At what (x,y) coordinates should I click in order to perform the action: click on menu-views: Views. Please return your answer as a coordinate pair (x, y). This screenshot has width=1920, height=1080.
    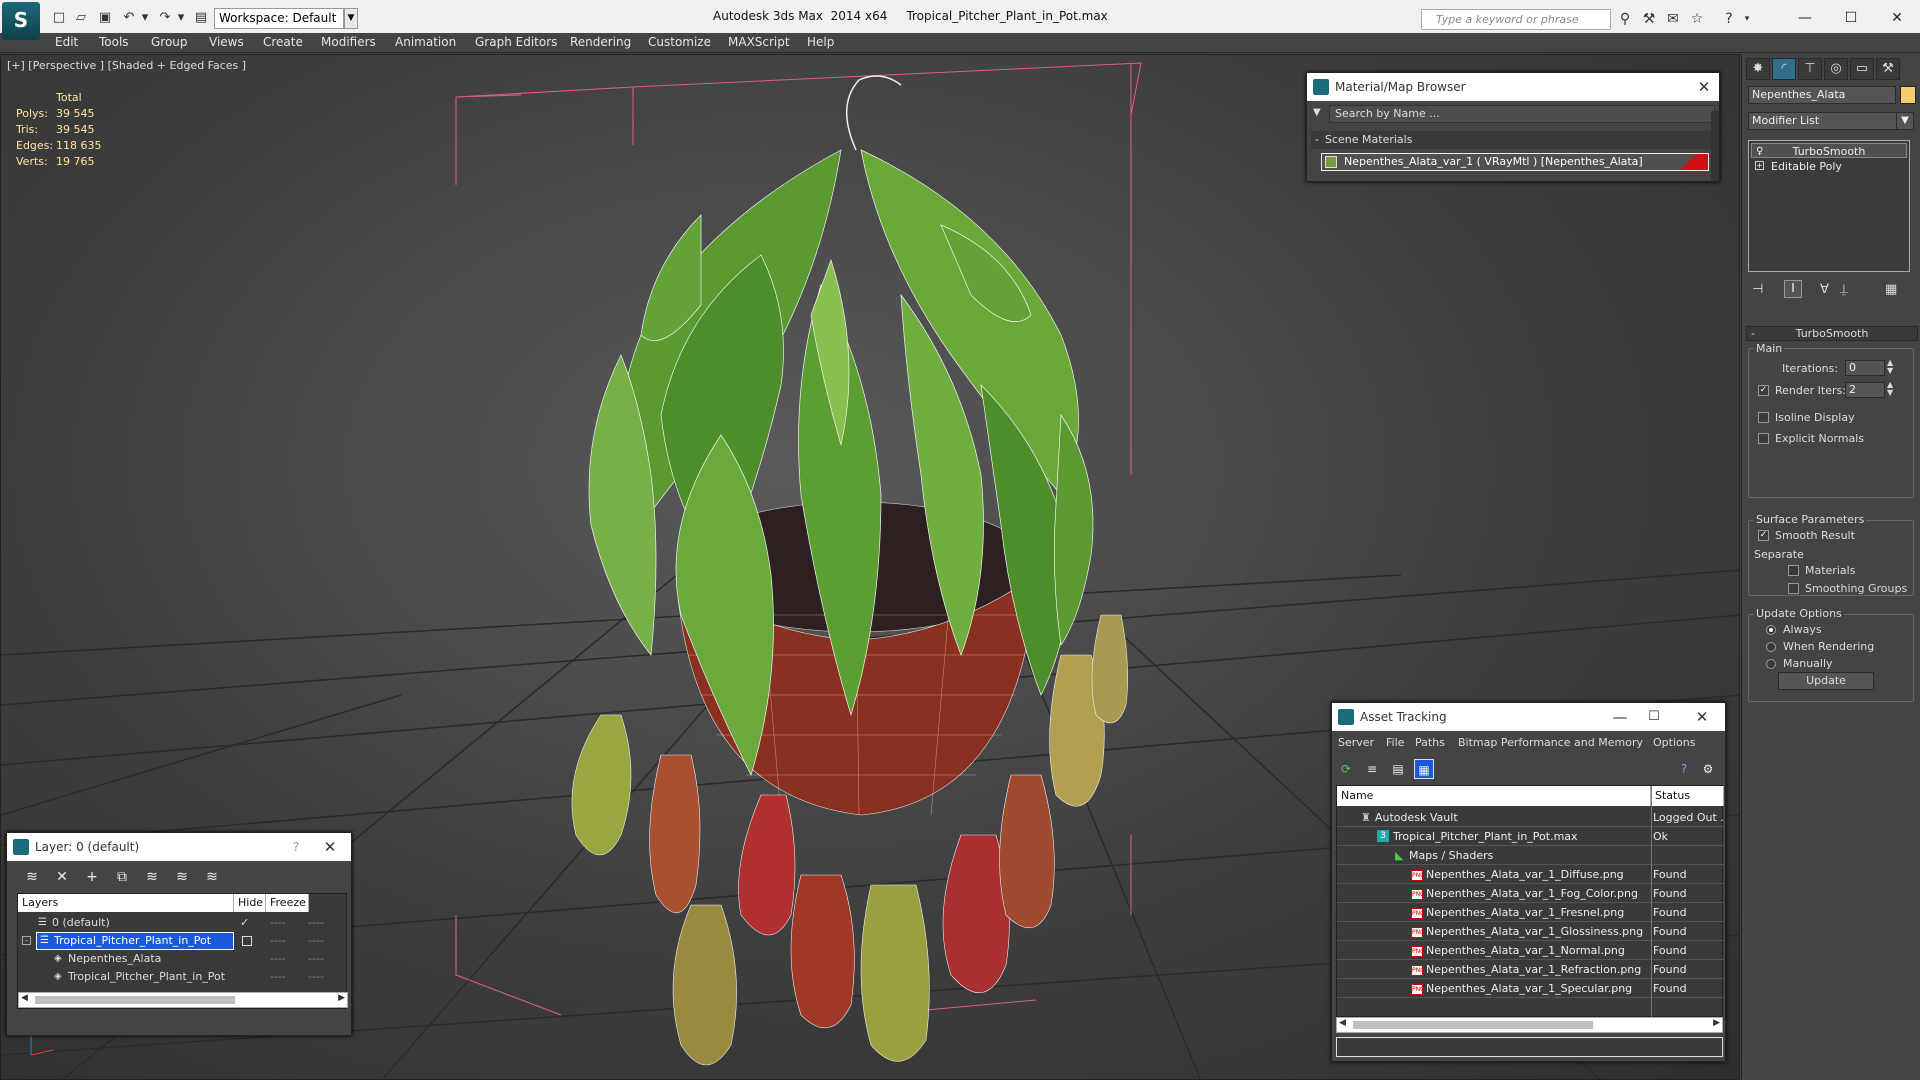
    Looking at the image, I should click on (226, 42).